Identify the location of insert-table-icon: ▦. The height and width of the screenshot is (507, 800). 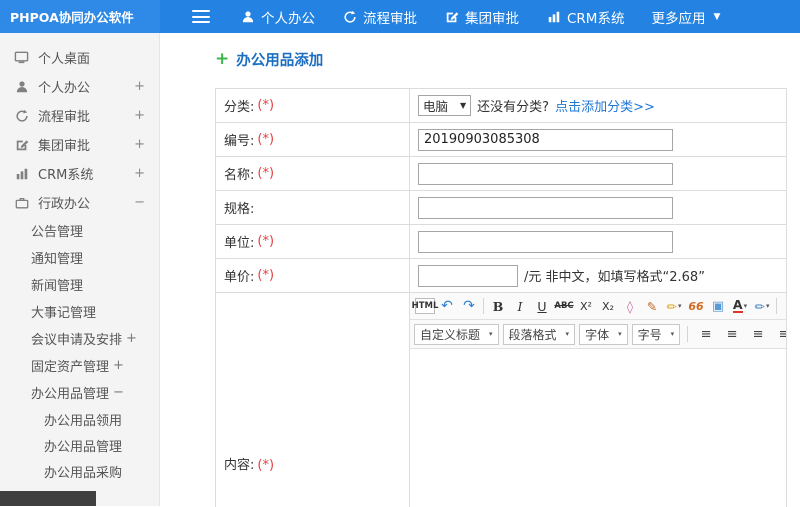
(783, 306).